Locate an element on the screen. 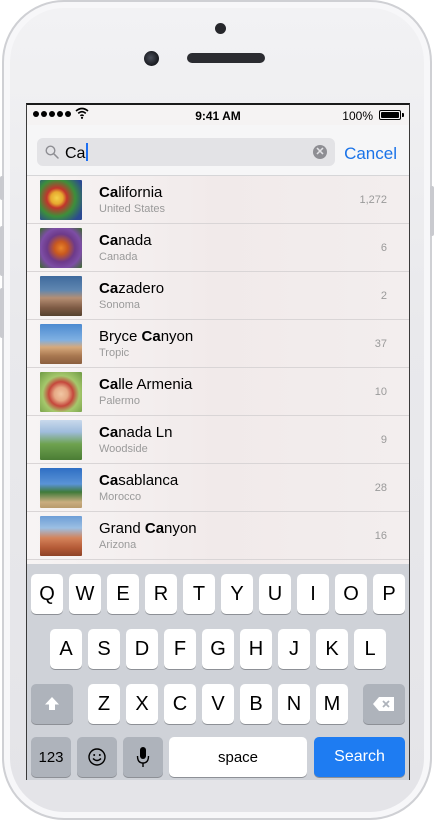  shift-key is located at coordinates (52, 704).